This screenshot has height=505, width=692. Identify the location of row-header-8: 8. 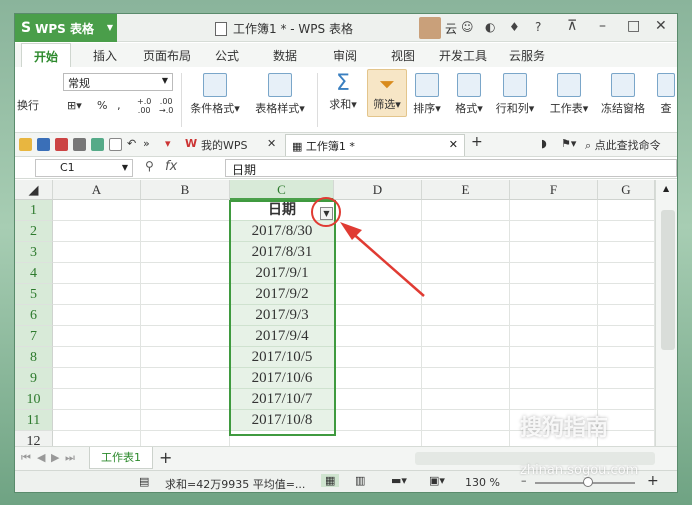
(34, 357).